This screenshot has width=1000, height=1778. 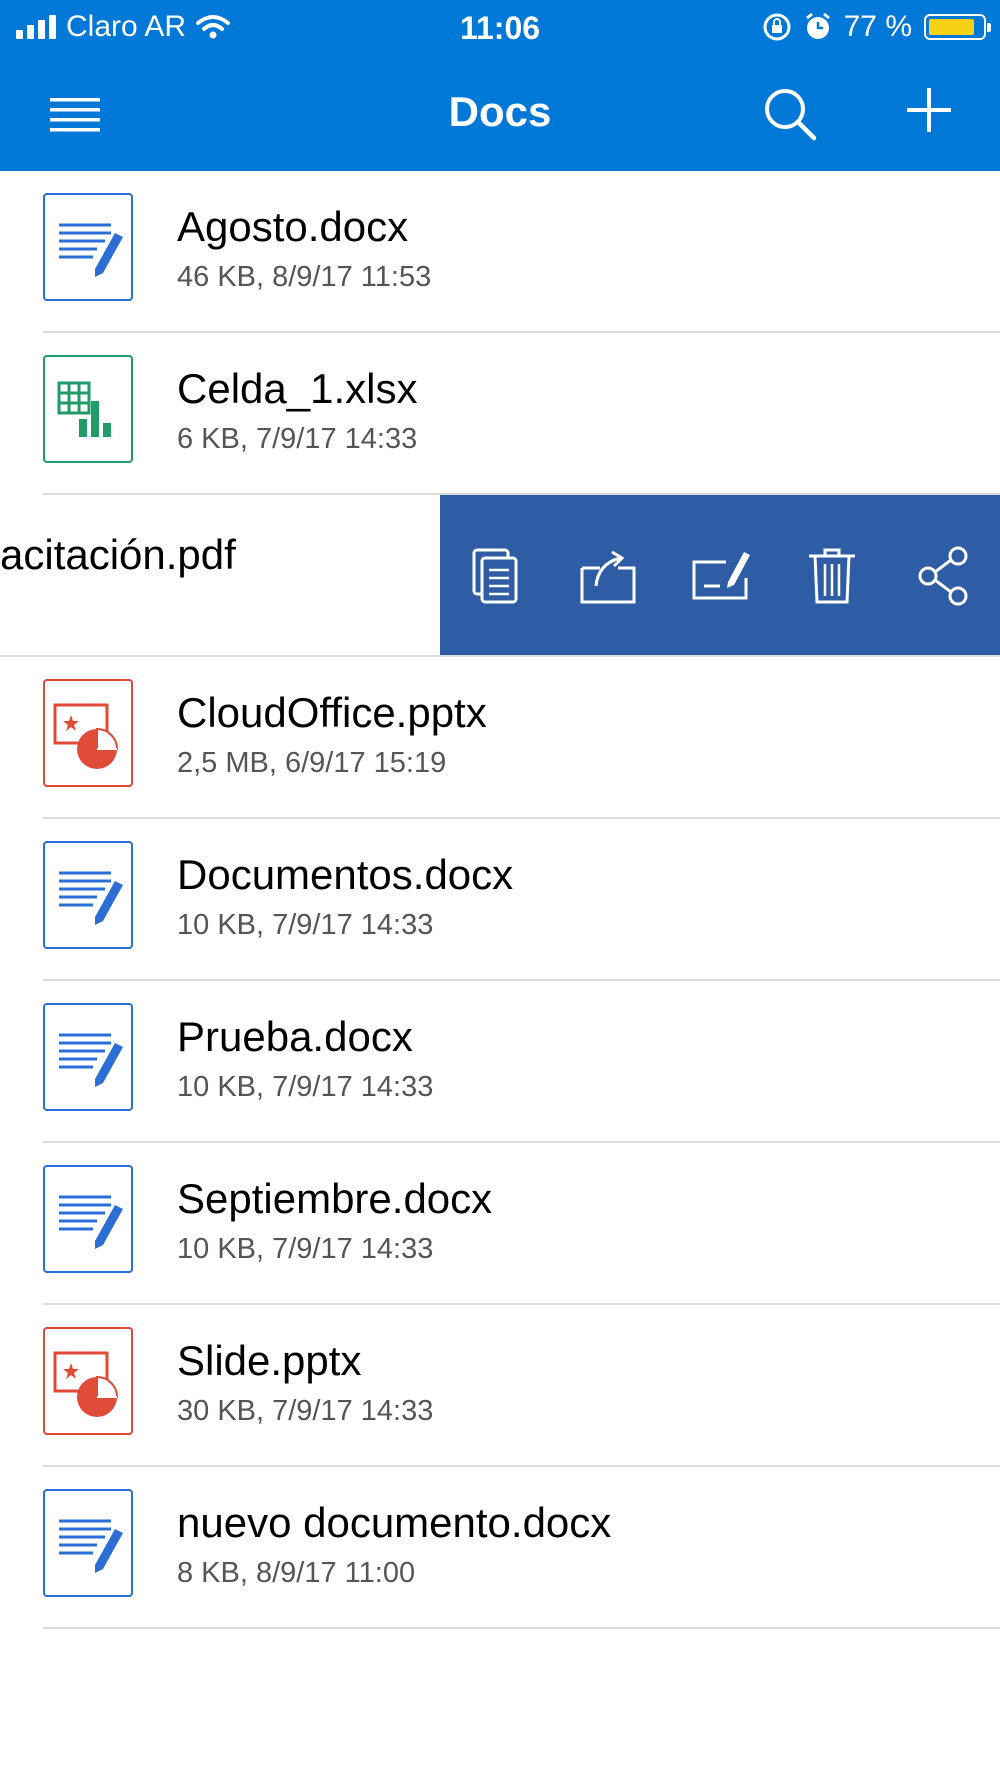 I want to click on file-row-nuevo-documento: nuevo documento.docx 8 KB, 8/9/17 11:00, so click(x=500, y=1548).